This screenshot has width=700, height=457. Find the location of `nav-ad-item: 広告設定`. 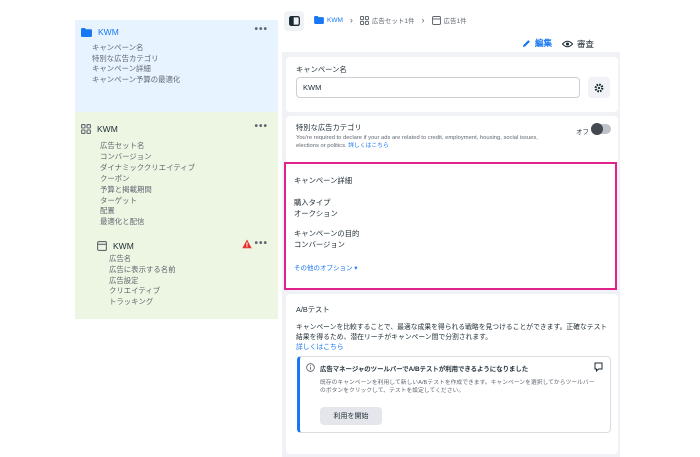

nav-ad-item: 広告設定 is located at coordinates (142, 281).